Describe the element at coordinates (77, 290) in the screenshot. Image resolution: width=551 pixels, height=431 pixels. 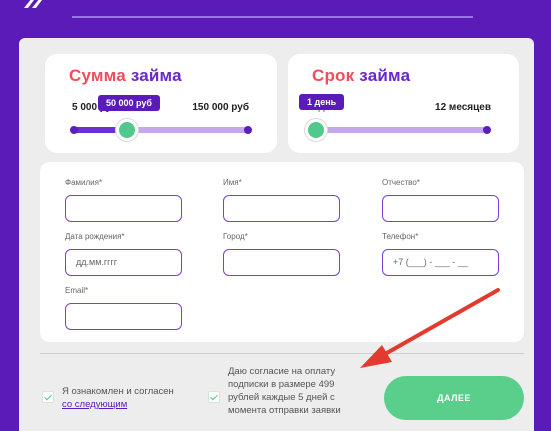
I see `email-label: Email*` at that location.